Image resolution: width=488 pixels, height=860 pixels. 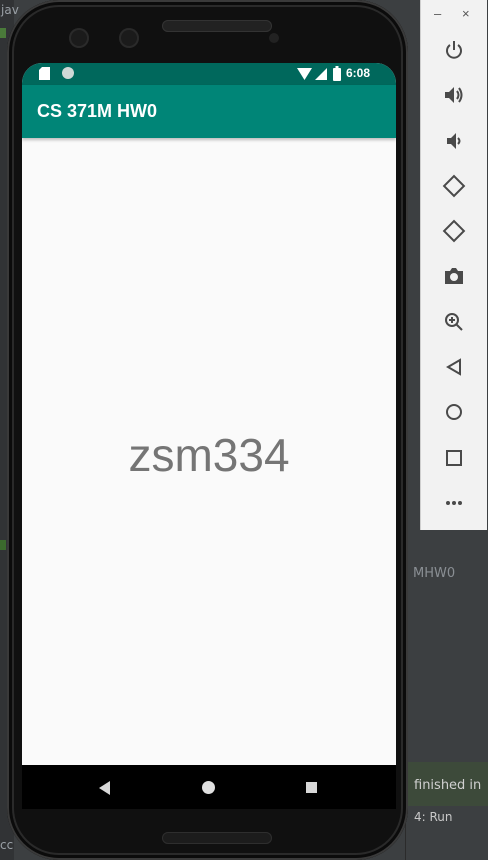 I want to click on ide-status-banner: finished in, so click(x=448, y=784).